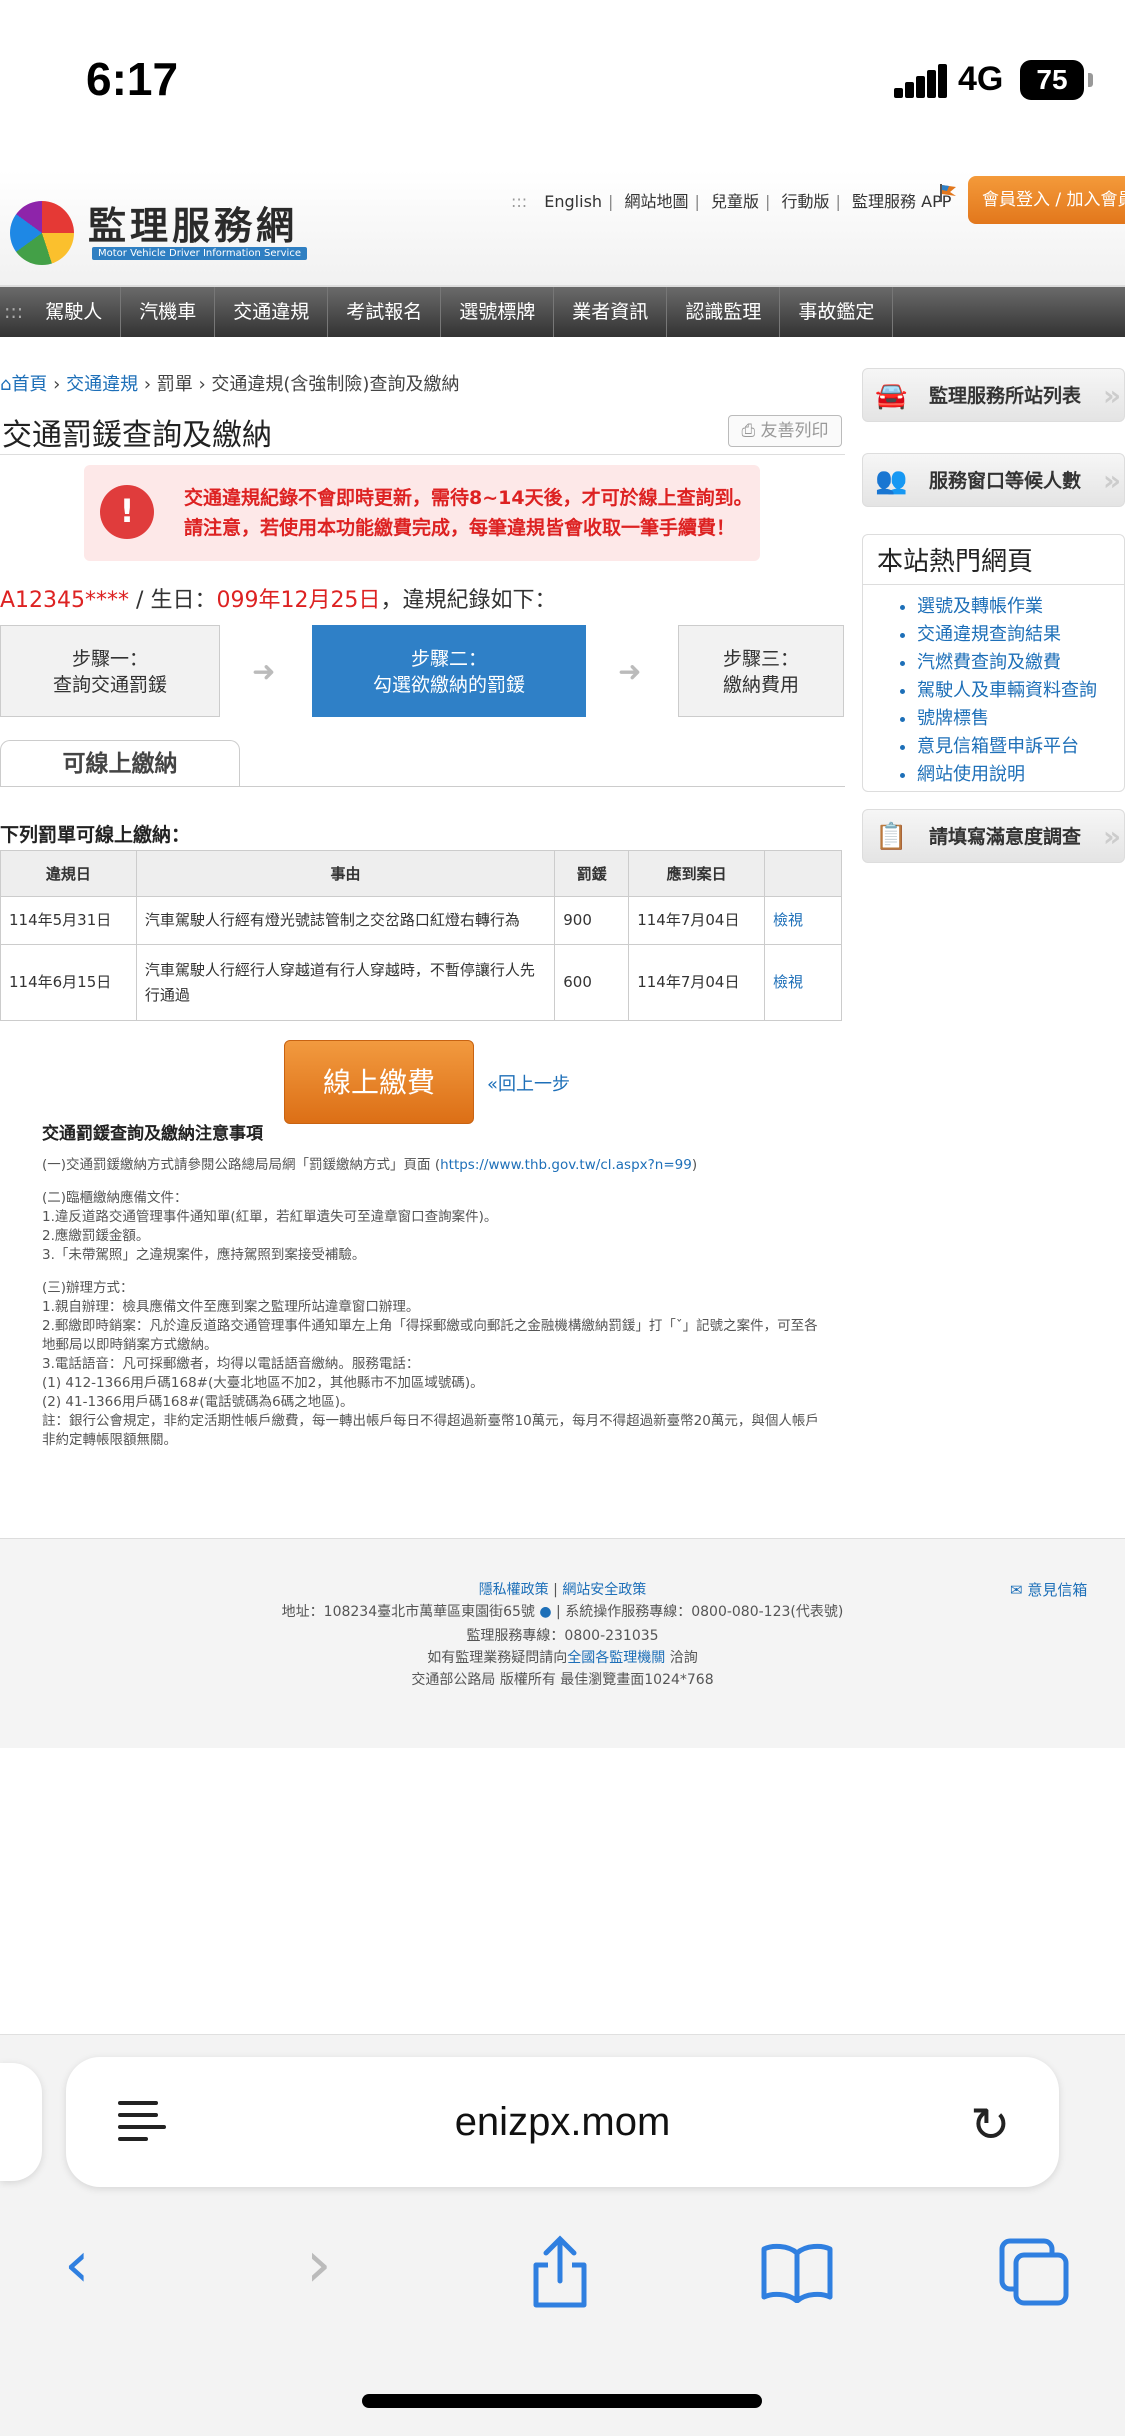 This screenshot has height=2436, width=1125. I want to click on nav-driver: 駕駛人, so click(74, 312).